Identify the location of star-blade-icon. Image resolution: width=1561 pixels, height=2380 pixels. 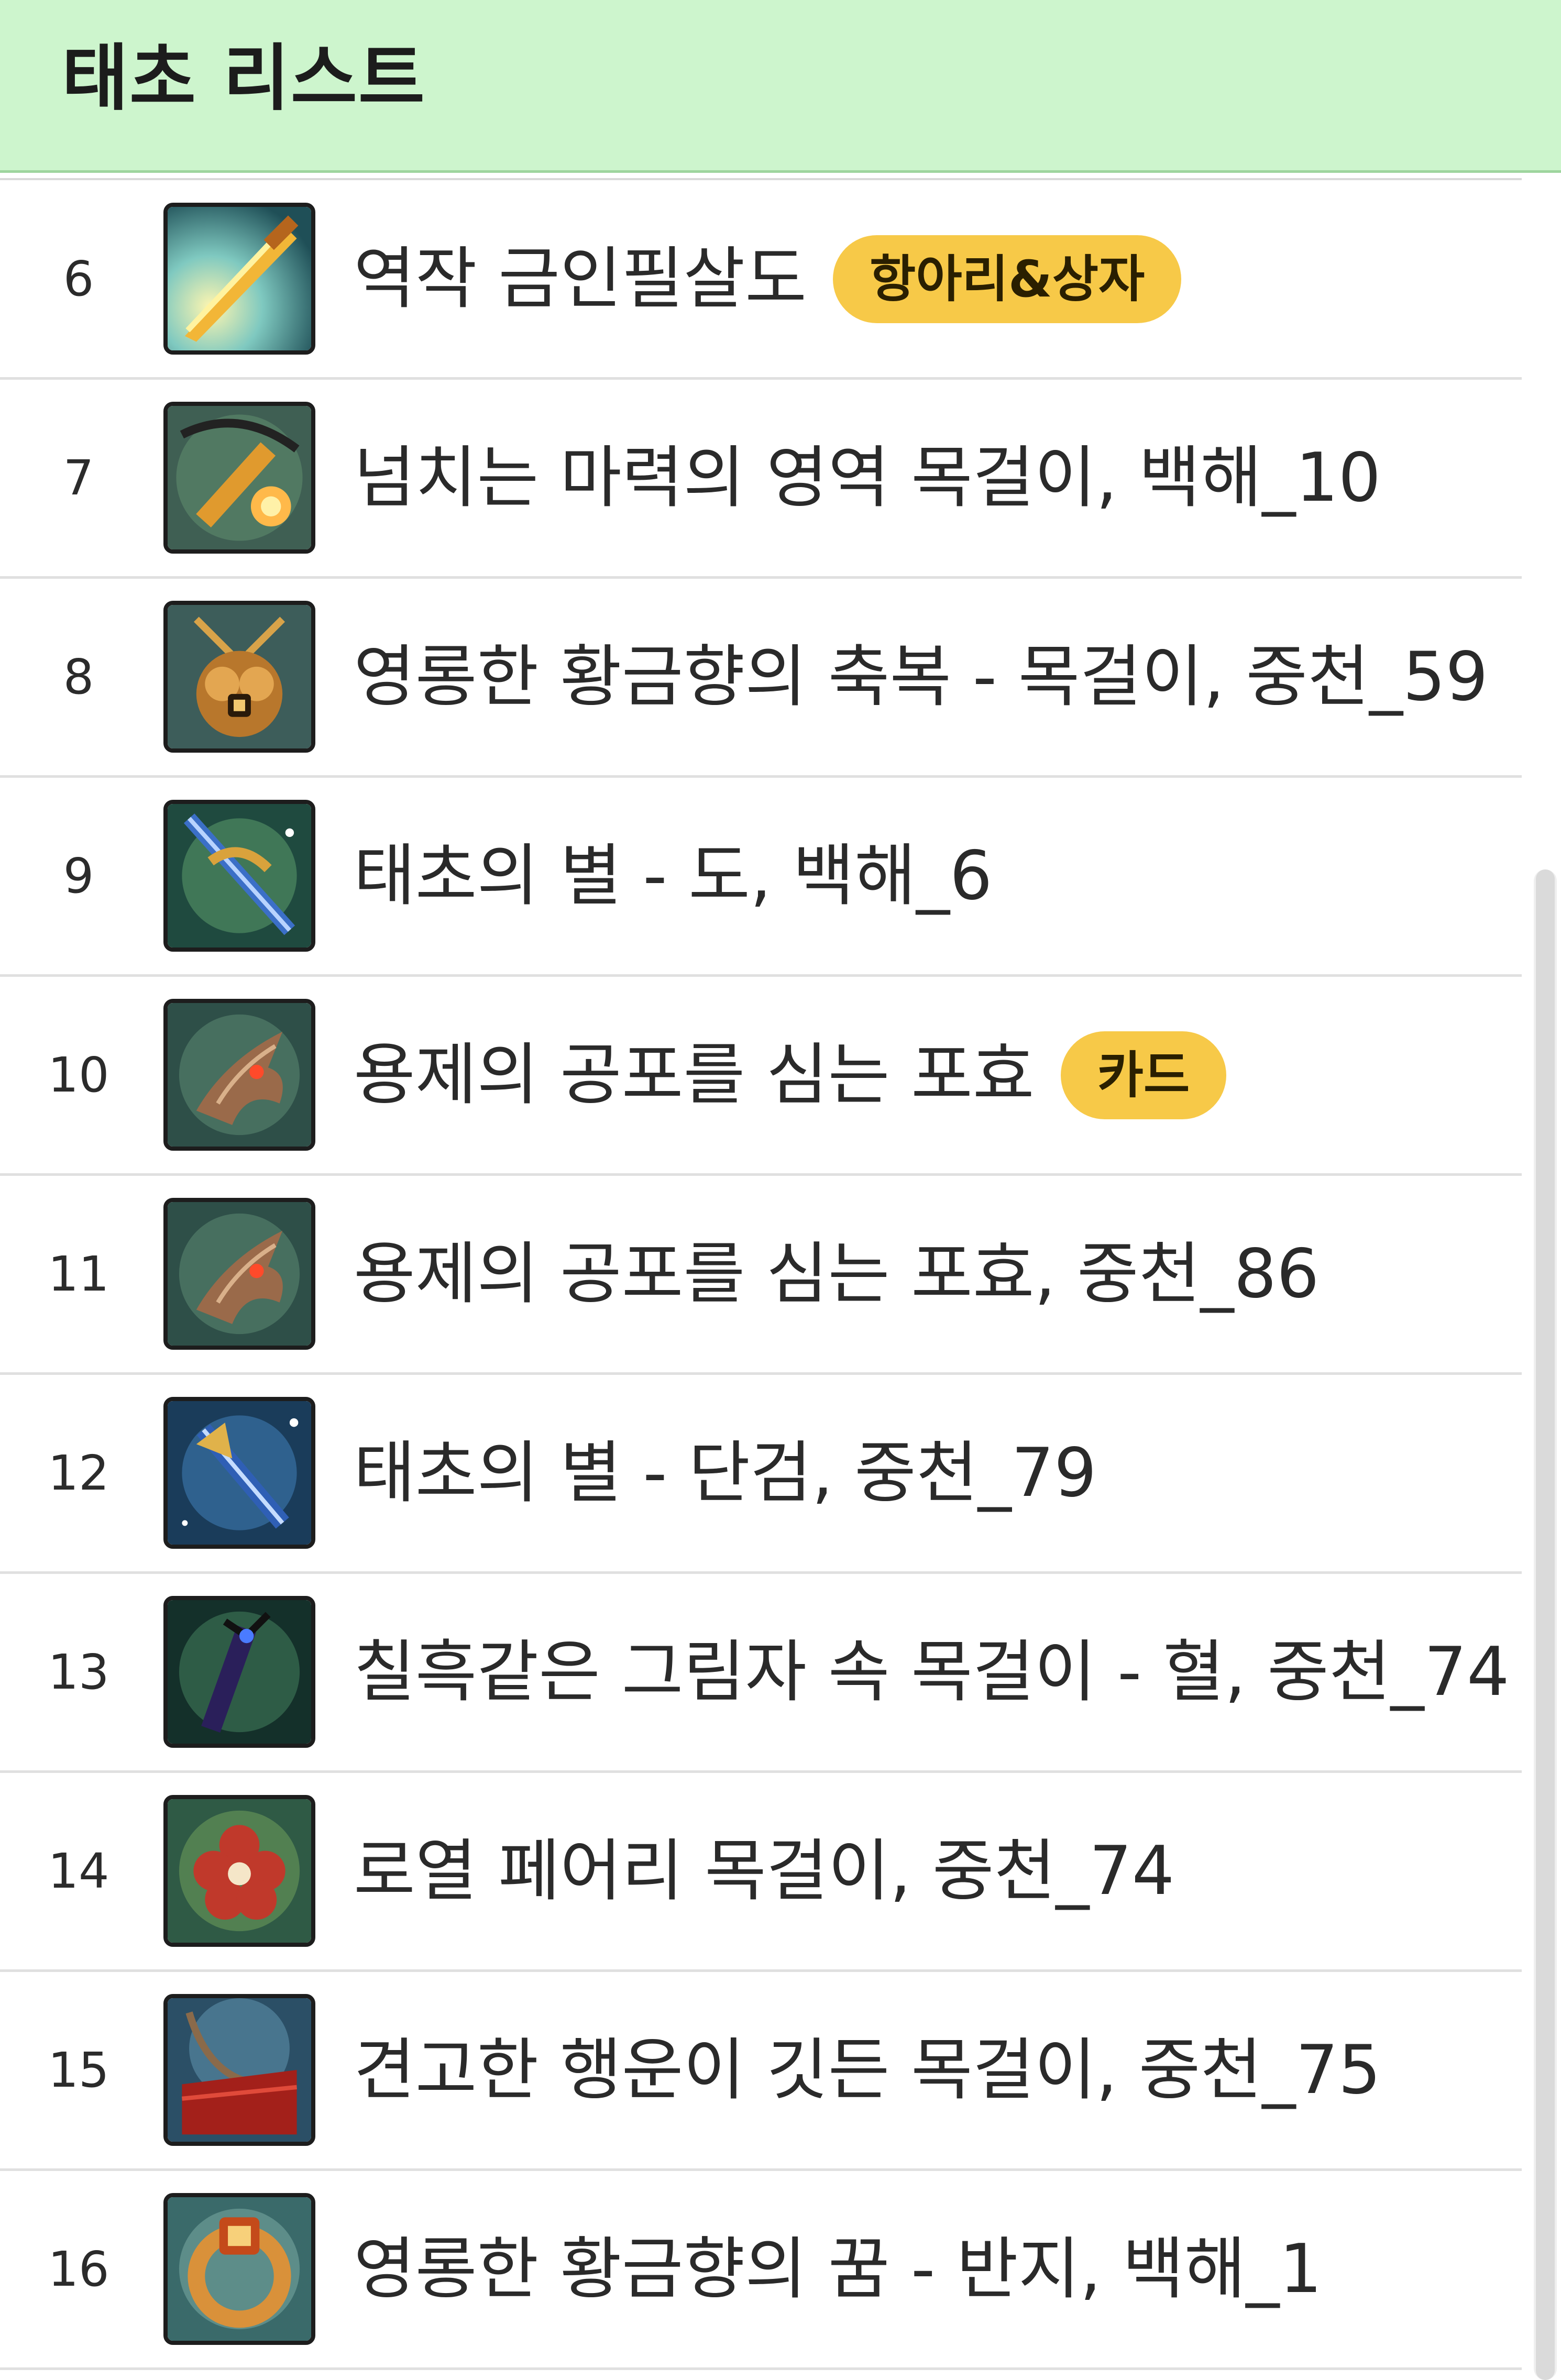
(239, 876).